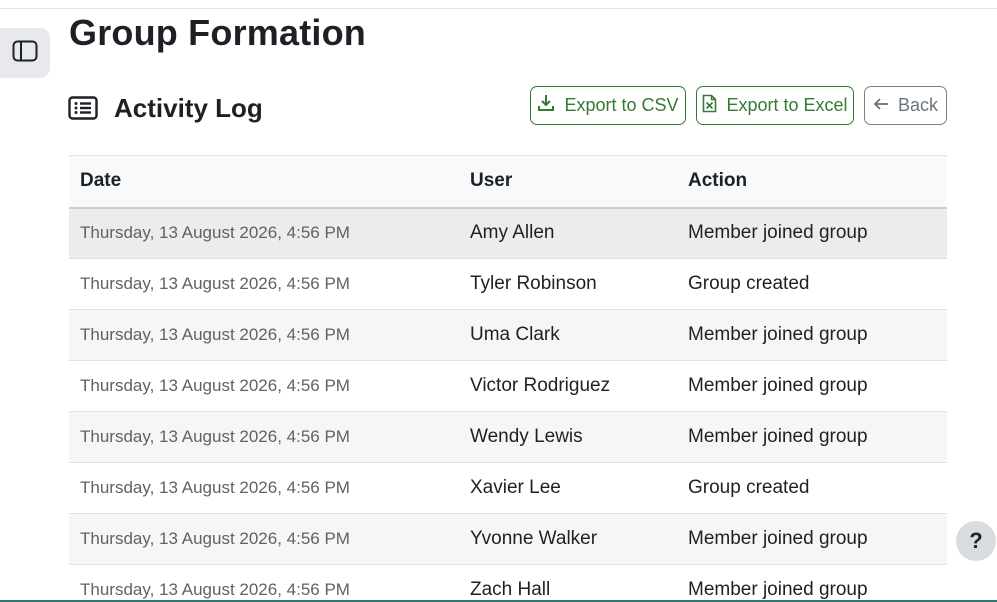 Image resolution: width=997 pixels, height=602 pixels. Describe the element at coordinates (568, 284) in the screenshot. I see `cell-user: Tyler Robinson` at that location.